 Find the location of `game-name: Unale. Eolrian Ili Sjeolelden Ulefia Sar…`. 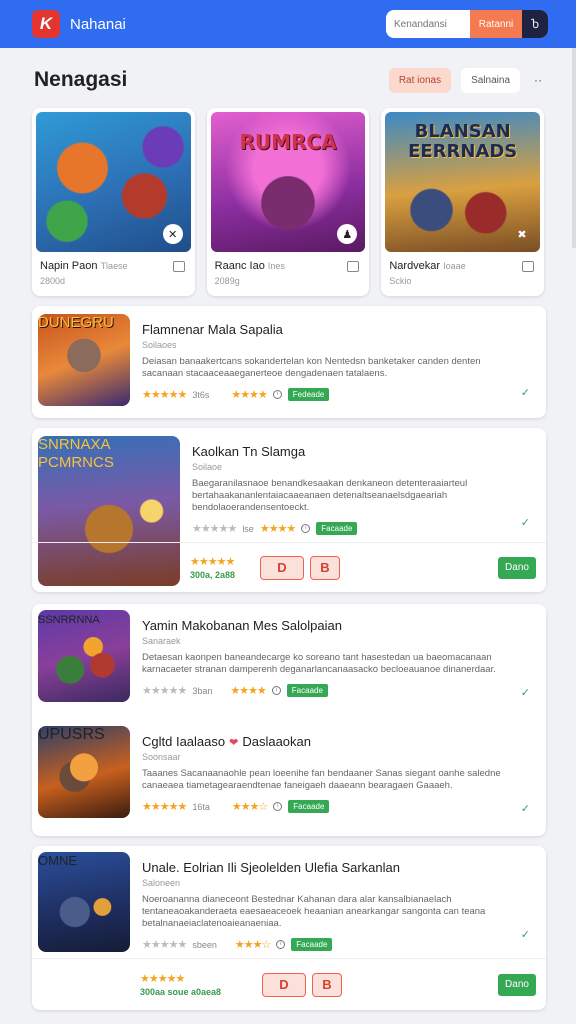

game-name: Unale. Eolrian Ili Sjeolelden Ulefia Sar… is located at coordinates (271, 867).